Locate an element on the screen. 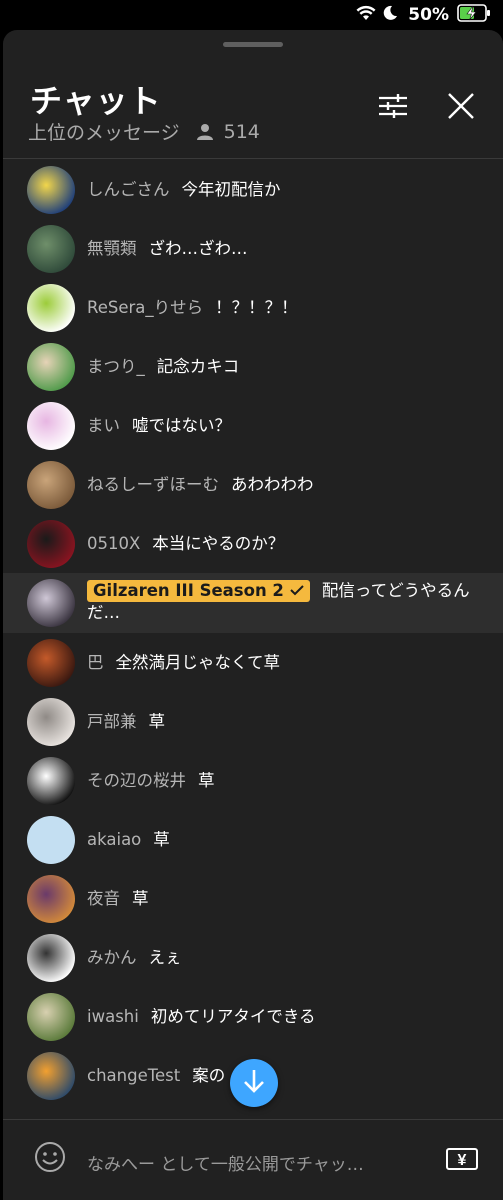 Image resolution: width=503 pixels, height=1200 pixels. moon-icon is located at coordinates (390, 15).